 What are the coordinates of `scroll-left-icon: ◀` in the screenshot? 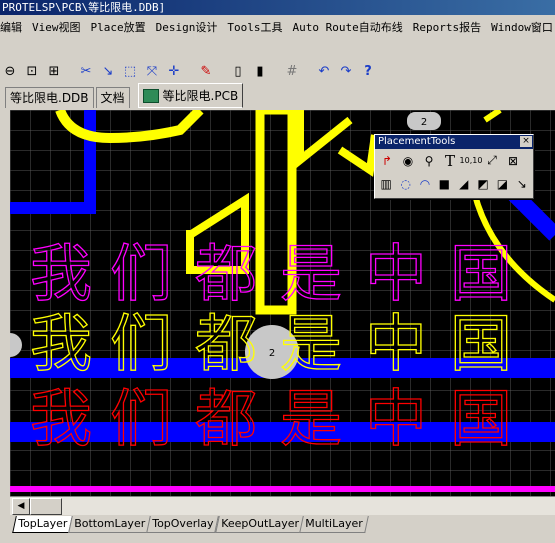 It's located at (21, 506).